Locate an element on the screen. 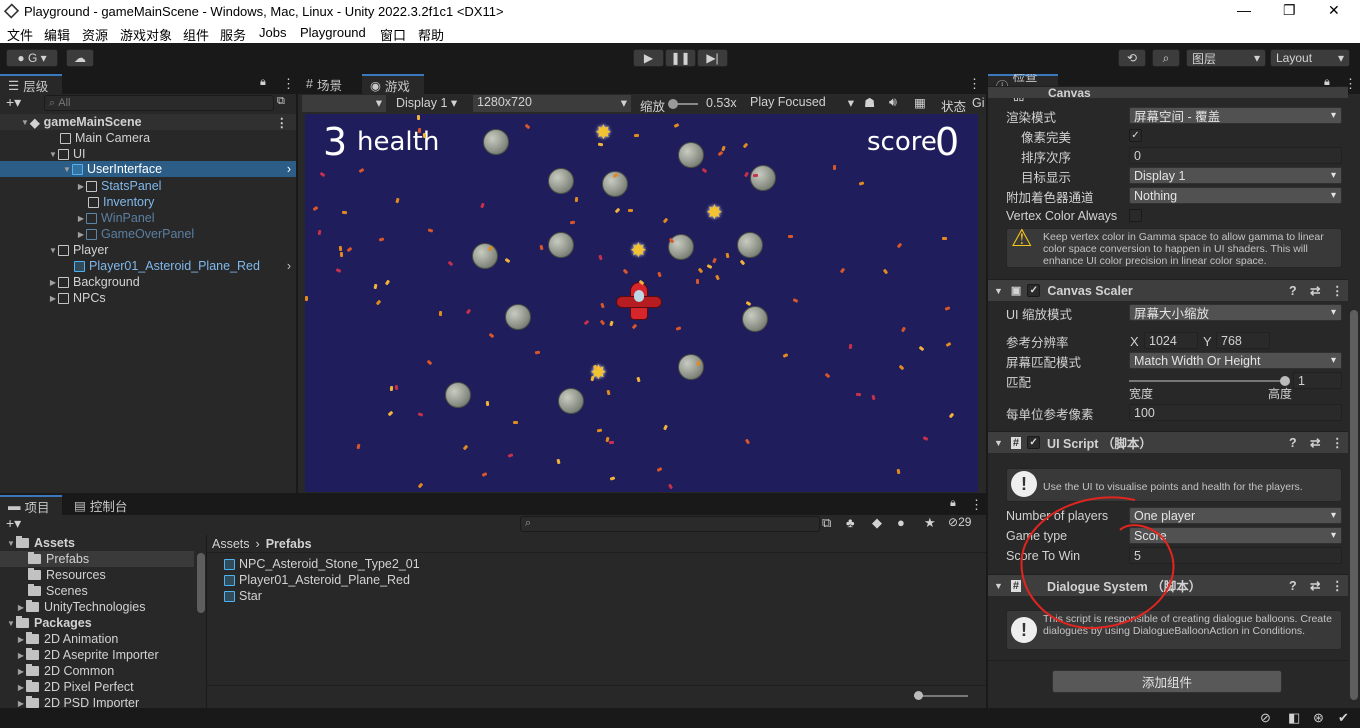 The height and width of the screenshot is (728, 1360). tree-item-unitytechnologies: ▶ UnityTechnologies is located at coordinates (80, 607).